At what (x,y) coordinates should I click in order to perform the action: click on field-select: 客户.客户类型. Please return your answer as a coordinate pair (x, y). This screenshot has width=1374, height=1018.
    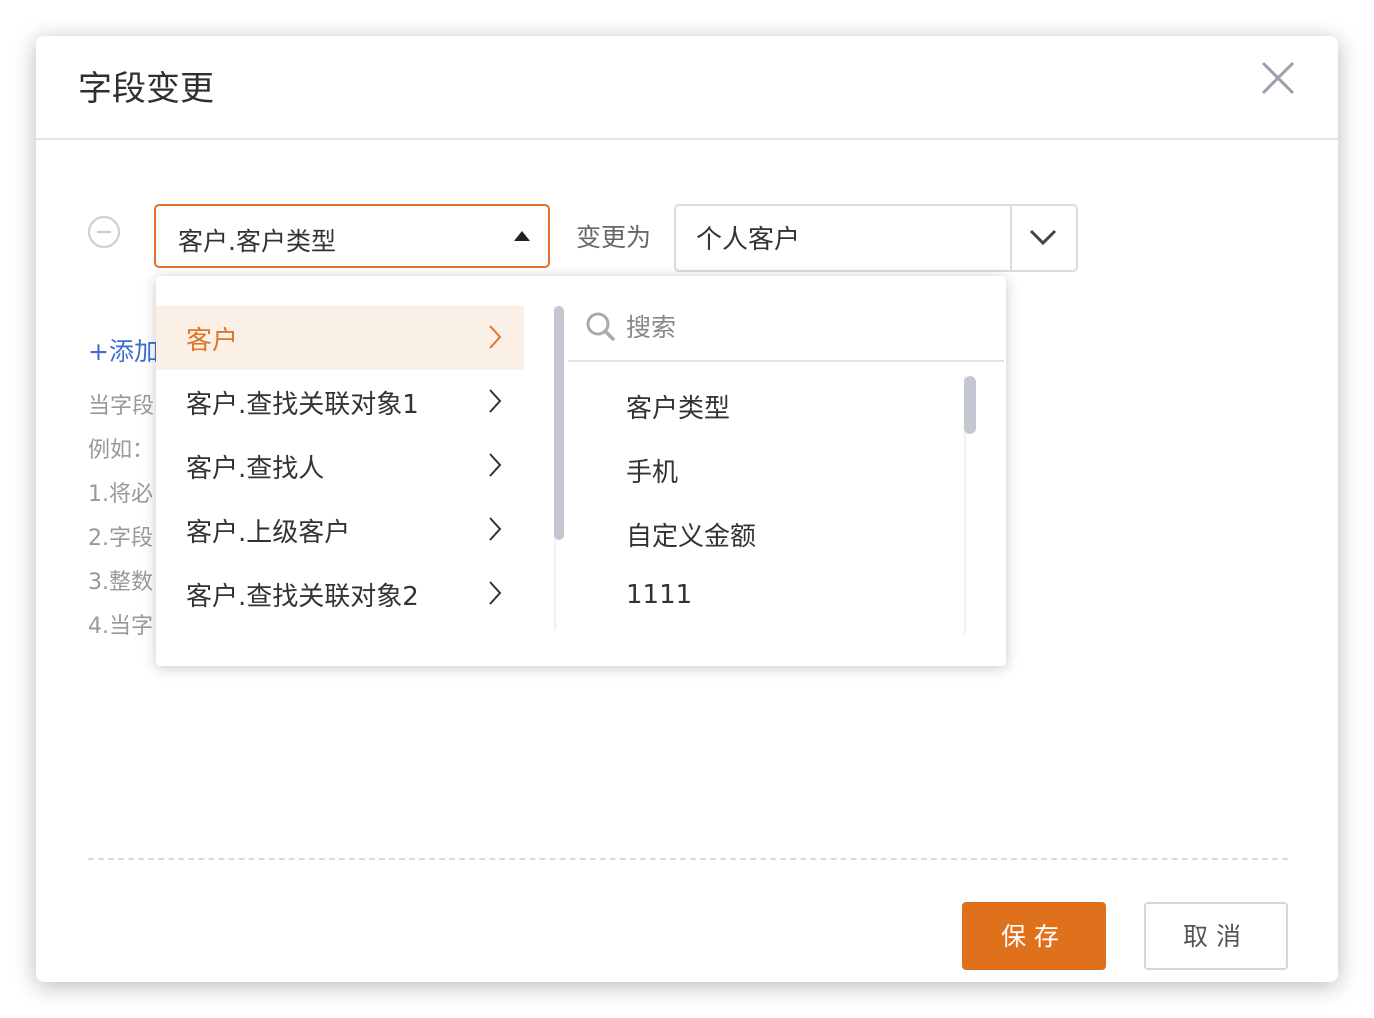
    Looking at the image, I should click on (352, 236).